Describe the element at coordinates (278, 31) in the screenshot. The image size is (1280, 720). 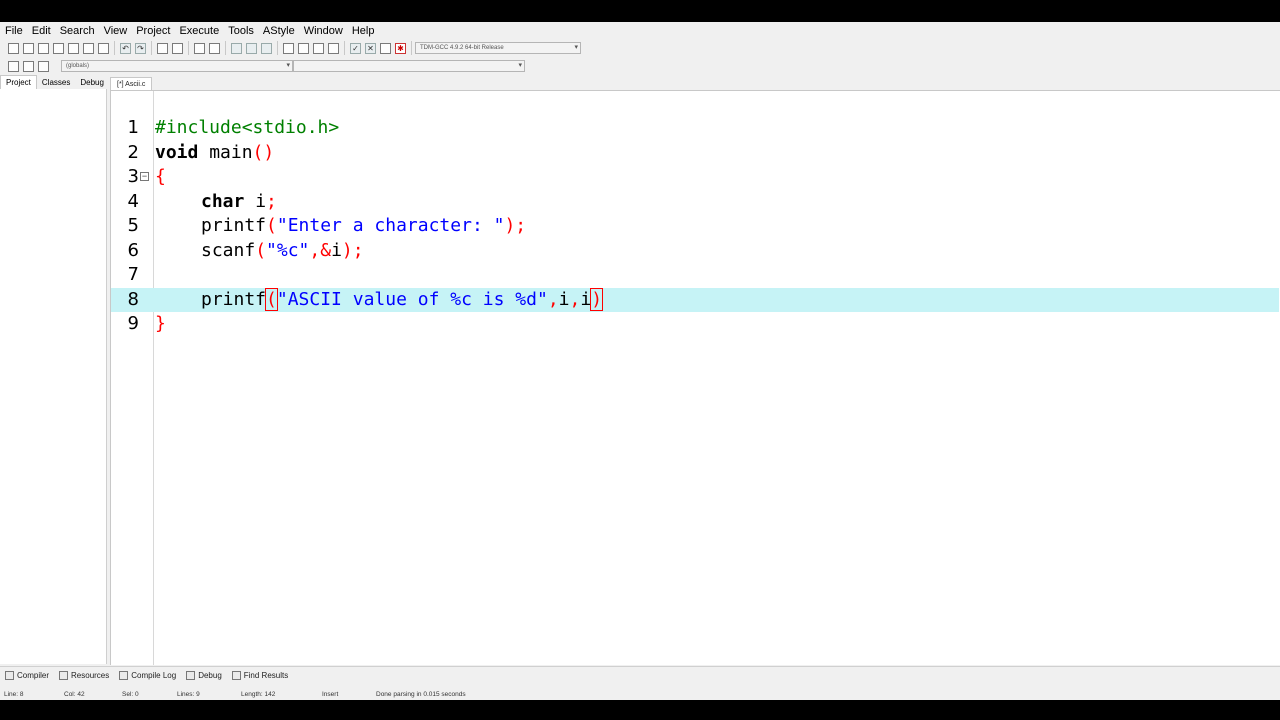
I see `menu-astyle: AStyle` at that location.